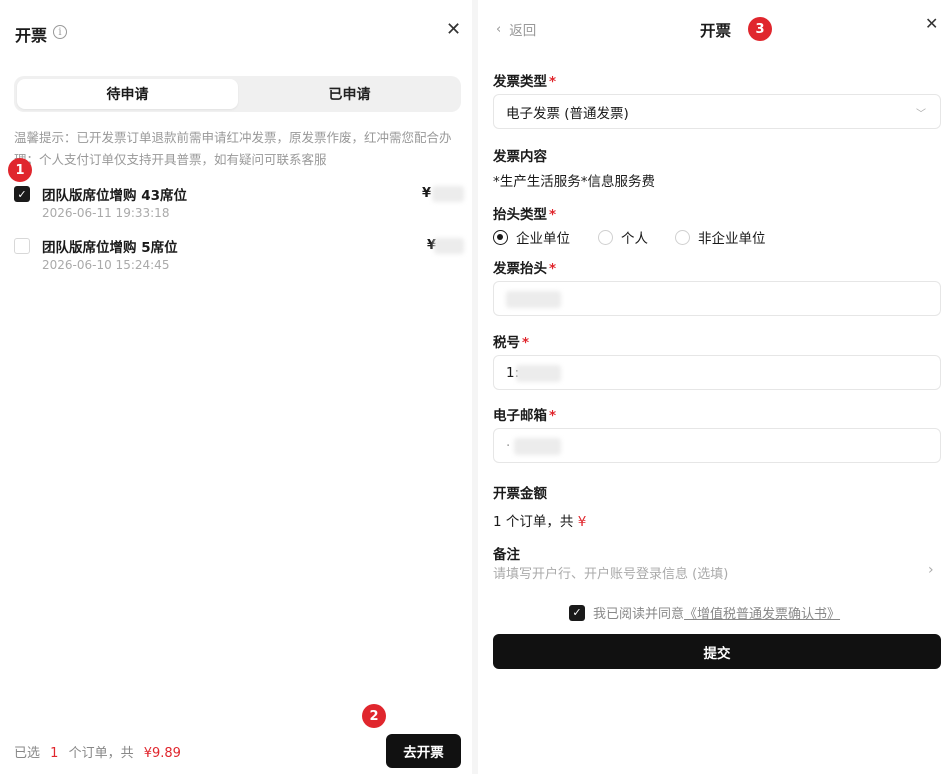 Image resolution: width=952 pixels, height=774 pixels. I want to click on summary-middle: 个订单，共, so click(101, 753).